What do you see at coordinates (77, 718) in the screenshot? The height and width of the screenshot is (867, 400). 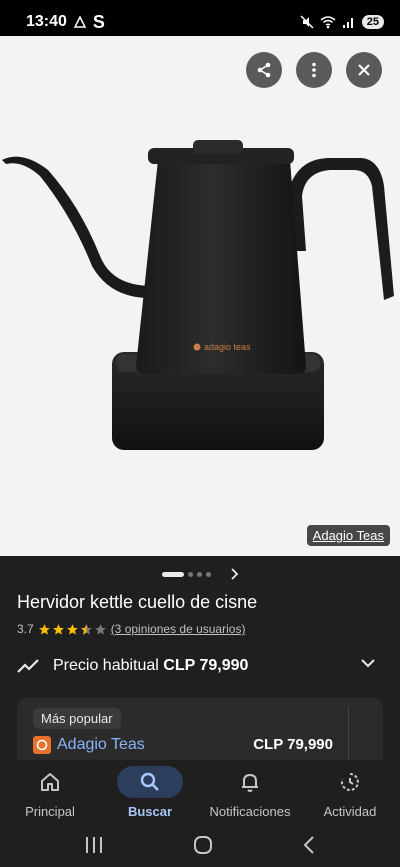 I see `popular-badge: Más popular` at bounding box center [77, 718].